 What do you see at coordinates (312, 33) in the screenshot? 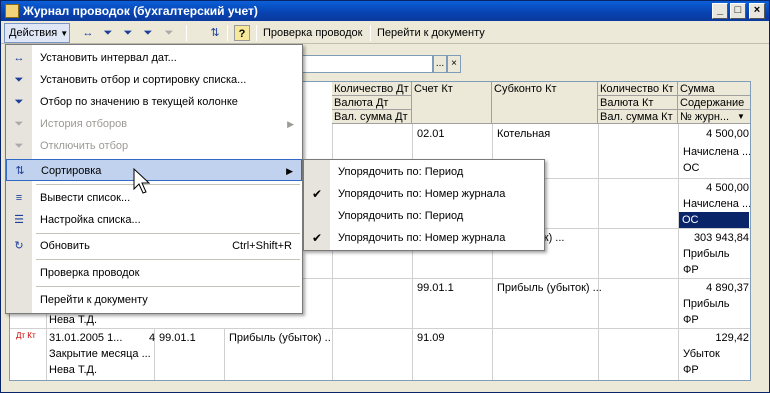
I see `check-entries-button: Проверка проводок` at bounding box center [312, 33].